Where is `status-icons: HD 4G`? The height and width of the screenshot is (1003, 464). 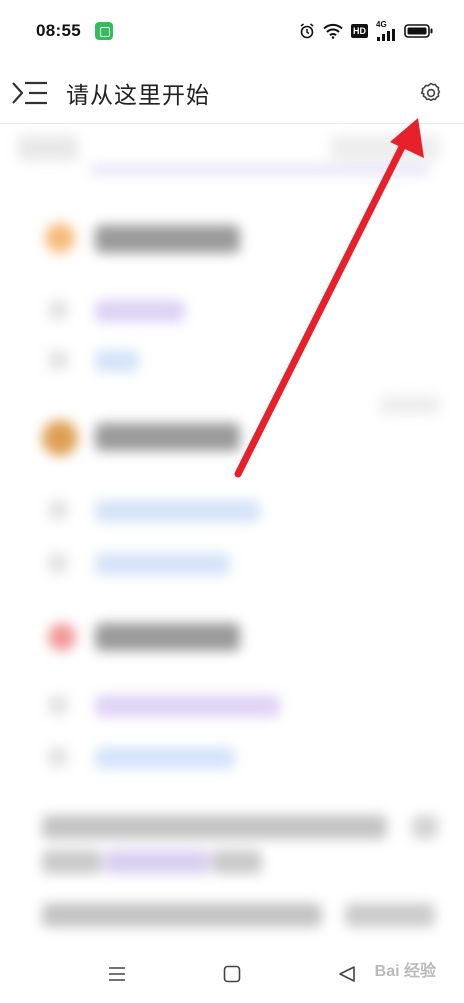 status-icons: HD 4G is located at coordinates (366, 31).